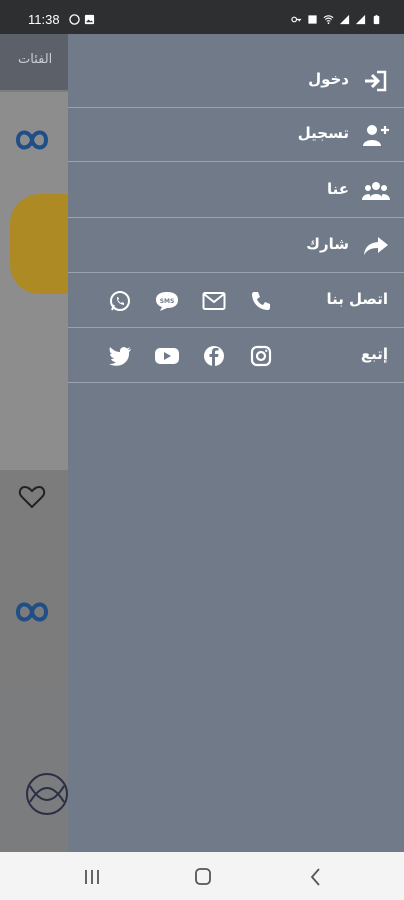 Image resolution: width=404 pixels, height=900 pixels. What do you see at coordinates (92, 877) in the screenshot?
I see `recent-apps-button` at bounding box center [92, 877].